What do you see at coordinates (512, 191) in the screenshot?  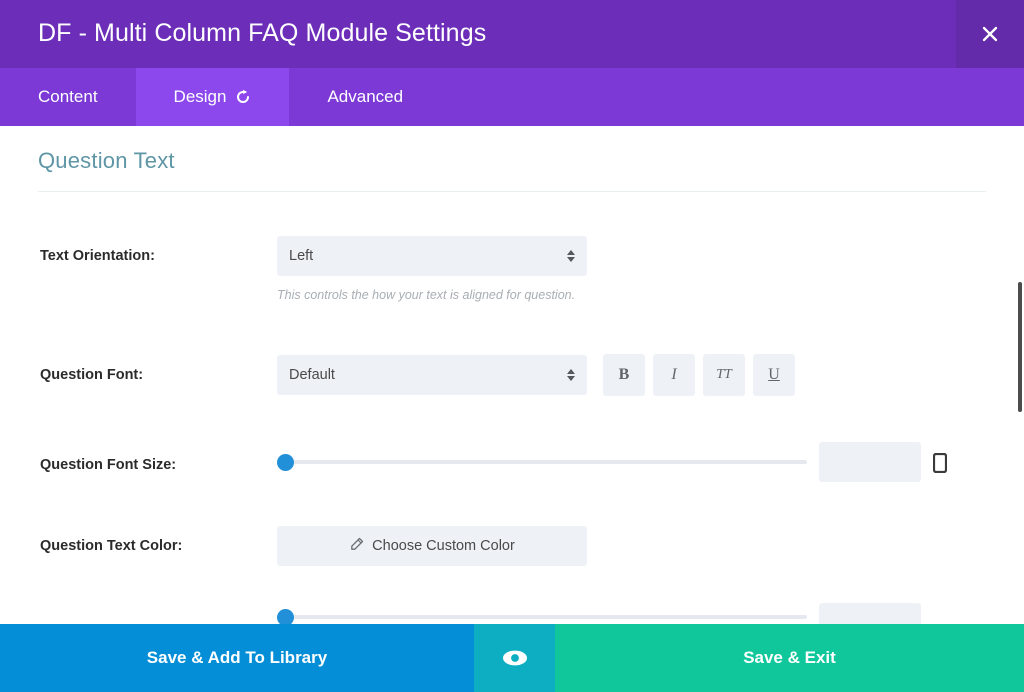 I see `section-divider` at bounding box center [512, 191].